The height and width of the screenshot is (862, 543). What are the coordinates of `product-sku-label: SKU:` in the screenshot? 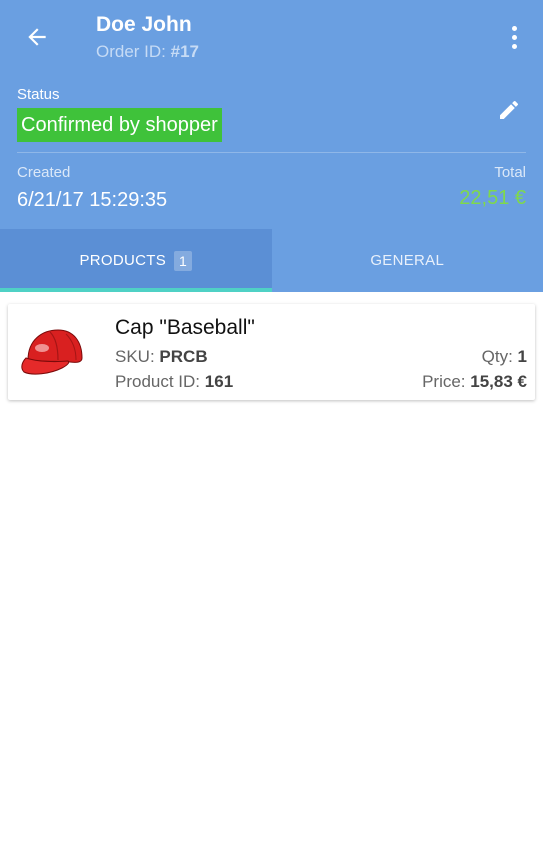 It's located at (135, 356).